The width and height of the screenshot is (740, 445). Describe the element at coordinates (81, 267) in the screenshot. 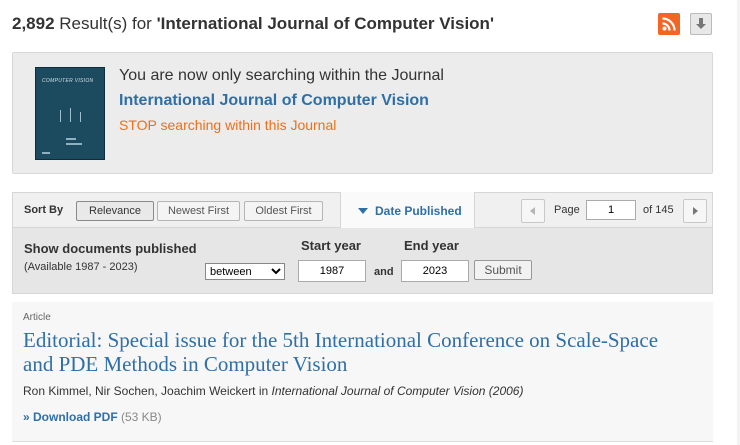

I see `available-range: (Available 1987 - 2023)` at that location.